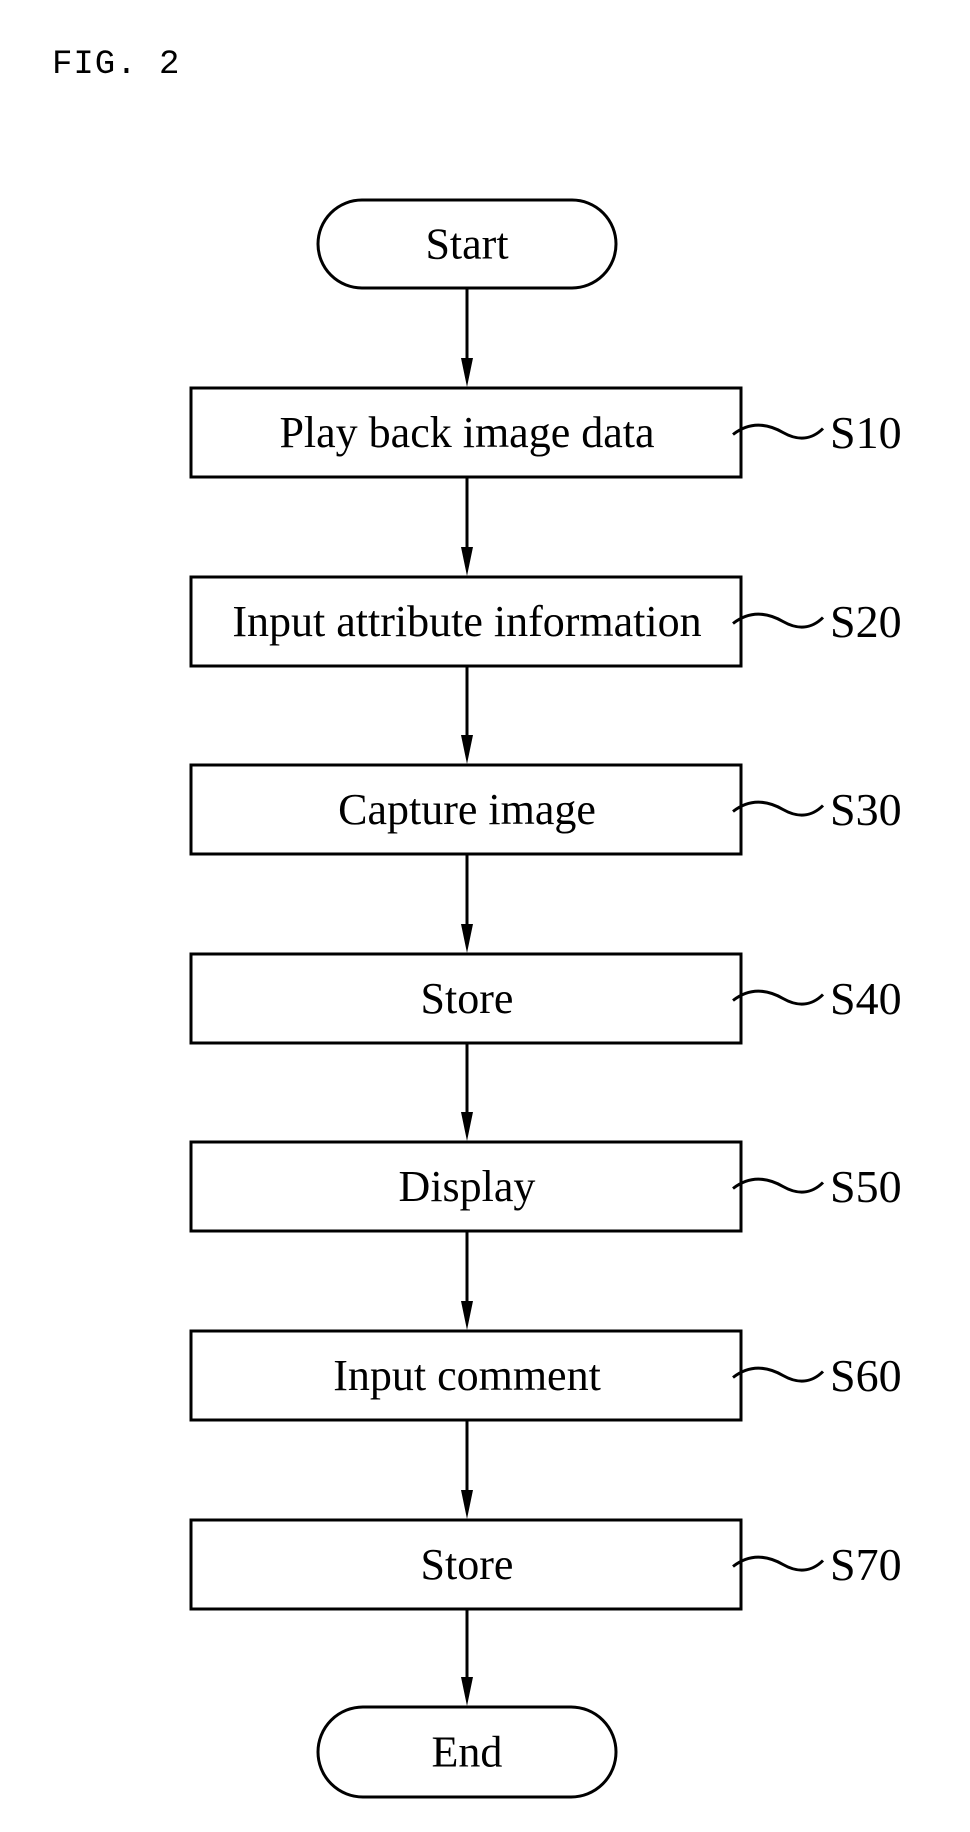 This screenshot has height=1832, width=970. Describe the element at coordinates (866, 621) in the screenshot. I see `step-id-label: S20` at that location.